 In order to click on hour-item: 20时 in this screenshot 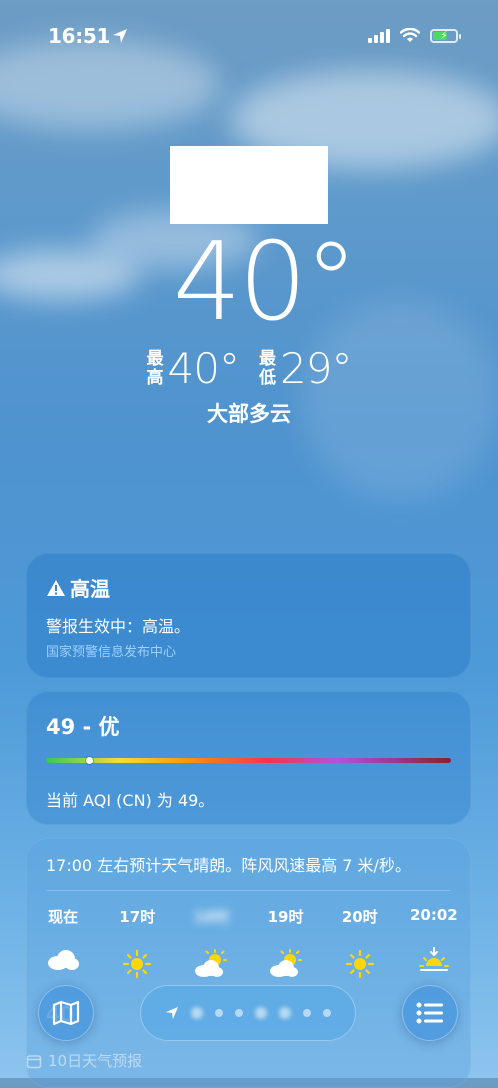, I will do `click(360, 942)`.